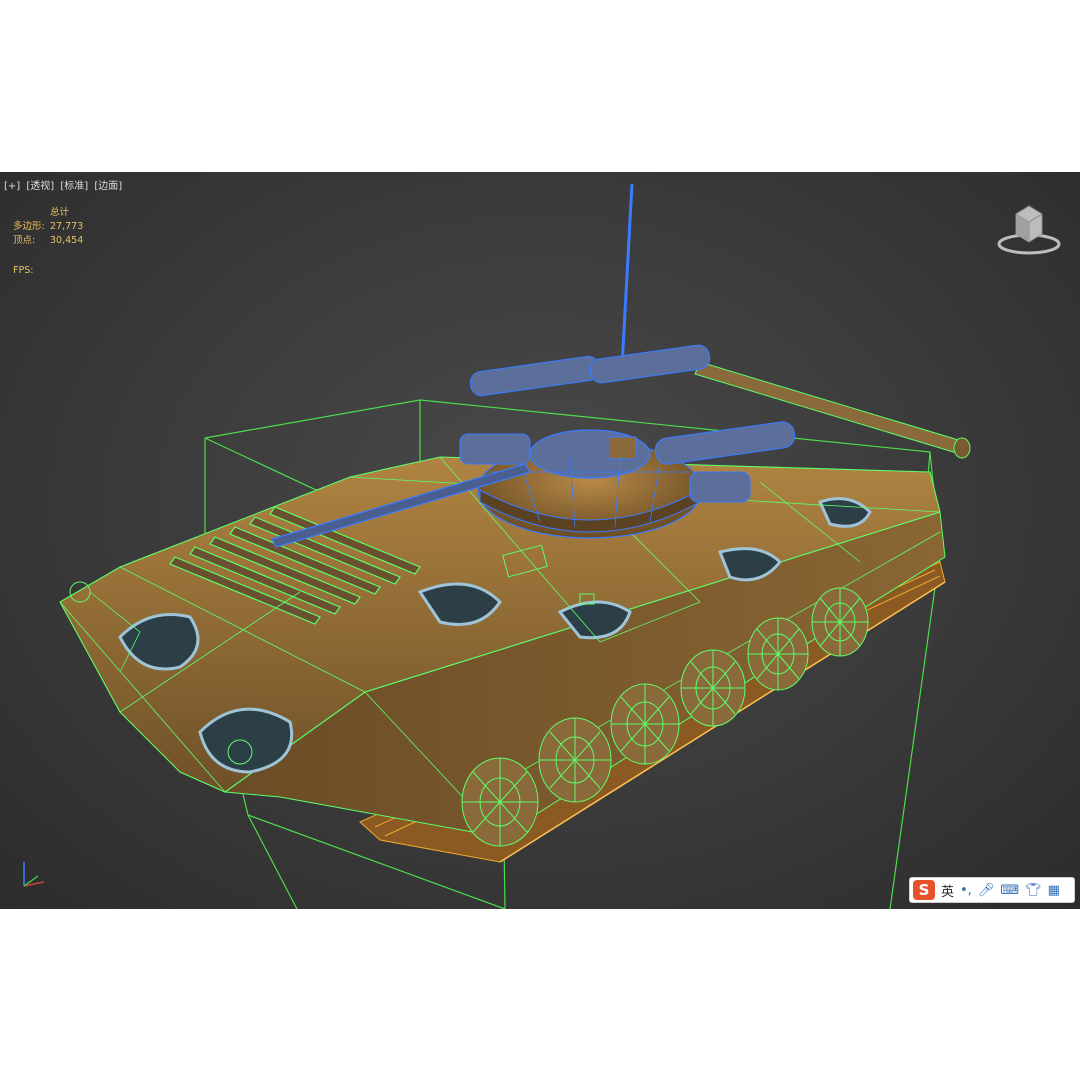 The image size is (1080, 1080). I want to click on microphone-icon: 🎤︎, so click(986, 890).